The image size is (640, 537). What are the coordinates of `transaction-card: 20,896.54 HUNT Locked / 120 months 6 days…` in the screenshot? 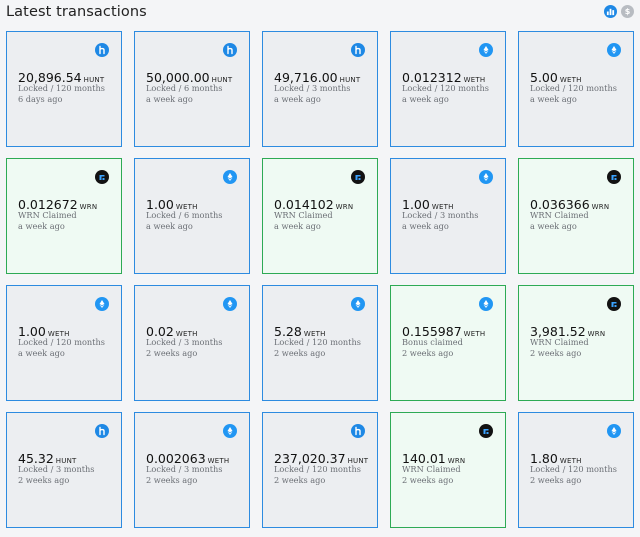 It's located at (64, 89).